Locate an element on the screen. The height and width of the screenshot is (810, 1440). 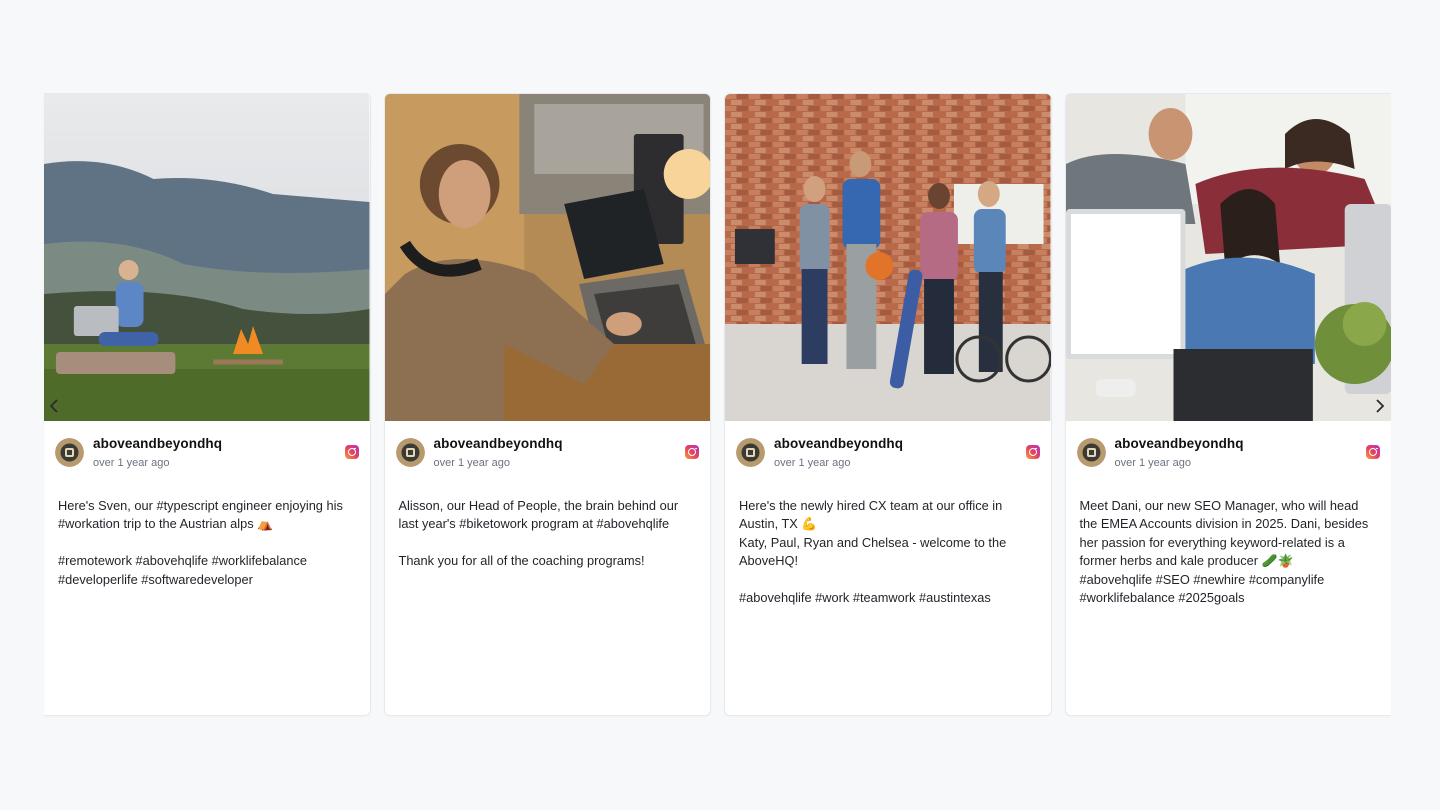
carousel-next-button is located at coordinates (1380, 406).